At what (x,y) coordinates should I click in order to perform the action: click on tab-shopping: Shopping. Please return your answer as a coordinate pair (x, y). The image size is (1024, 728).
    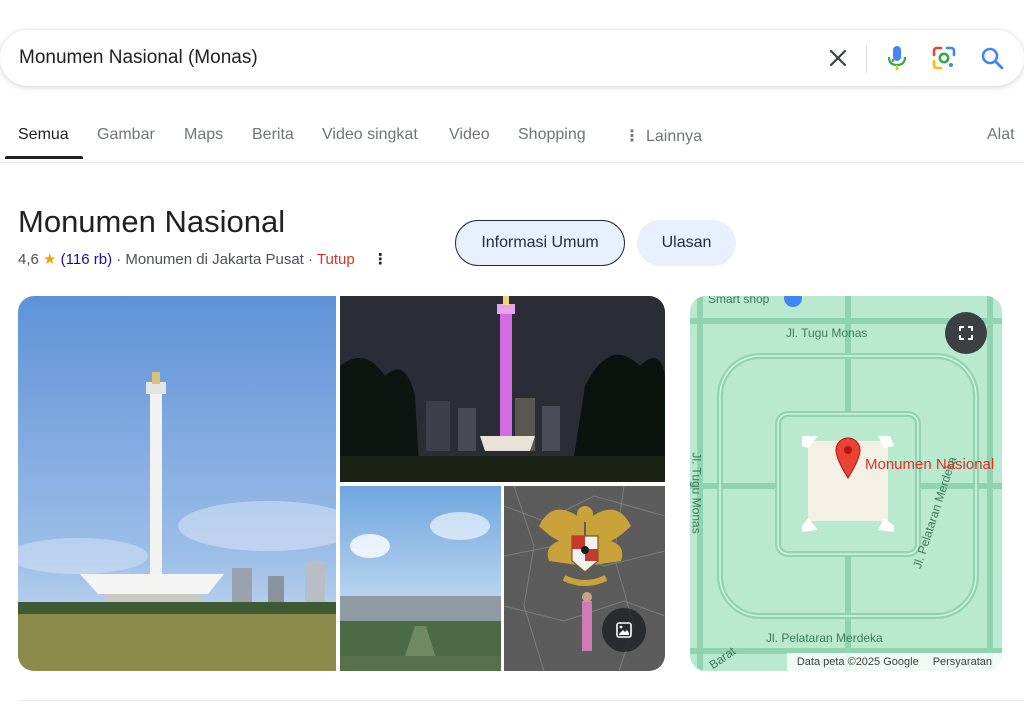
    Looking at the image, I should click on (552, 135).